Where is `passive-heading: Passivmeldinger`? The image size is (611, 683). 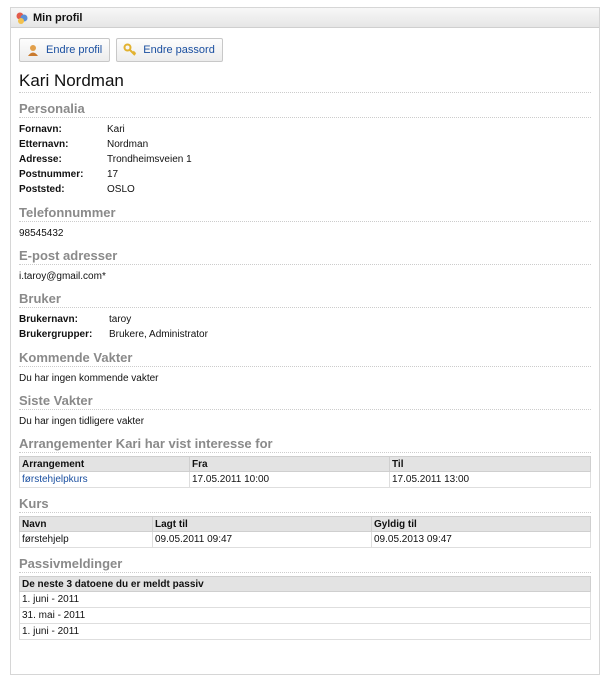 passive-heading: Passivmeldinger is located at coordinates (305, 564).